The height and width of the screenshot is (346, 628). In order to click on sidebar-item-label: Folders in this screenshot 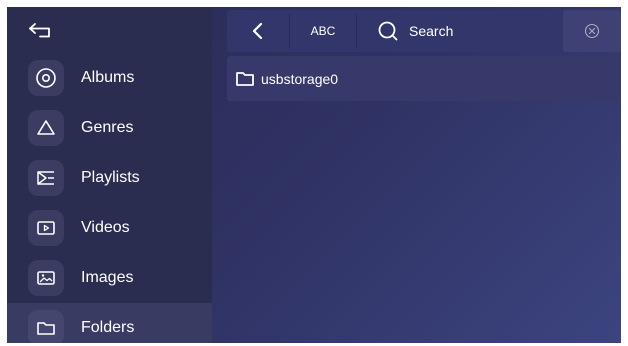, I will do `click(108, 327)`.